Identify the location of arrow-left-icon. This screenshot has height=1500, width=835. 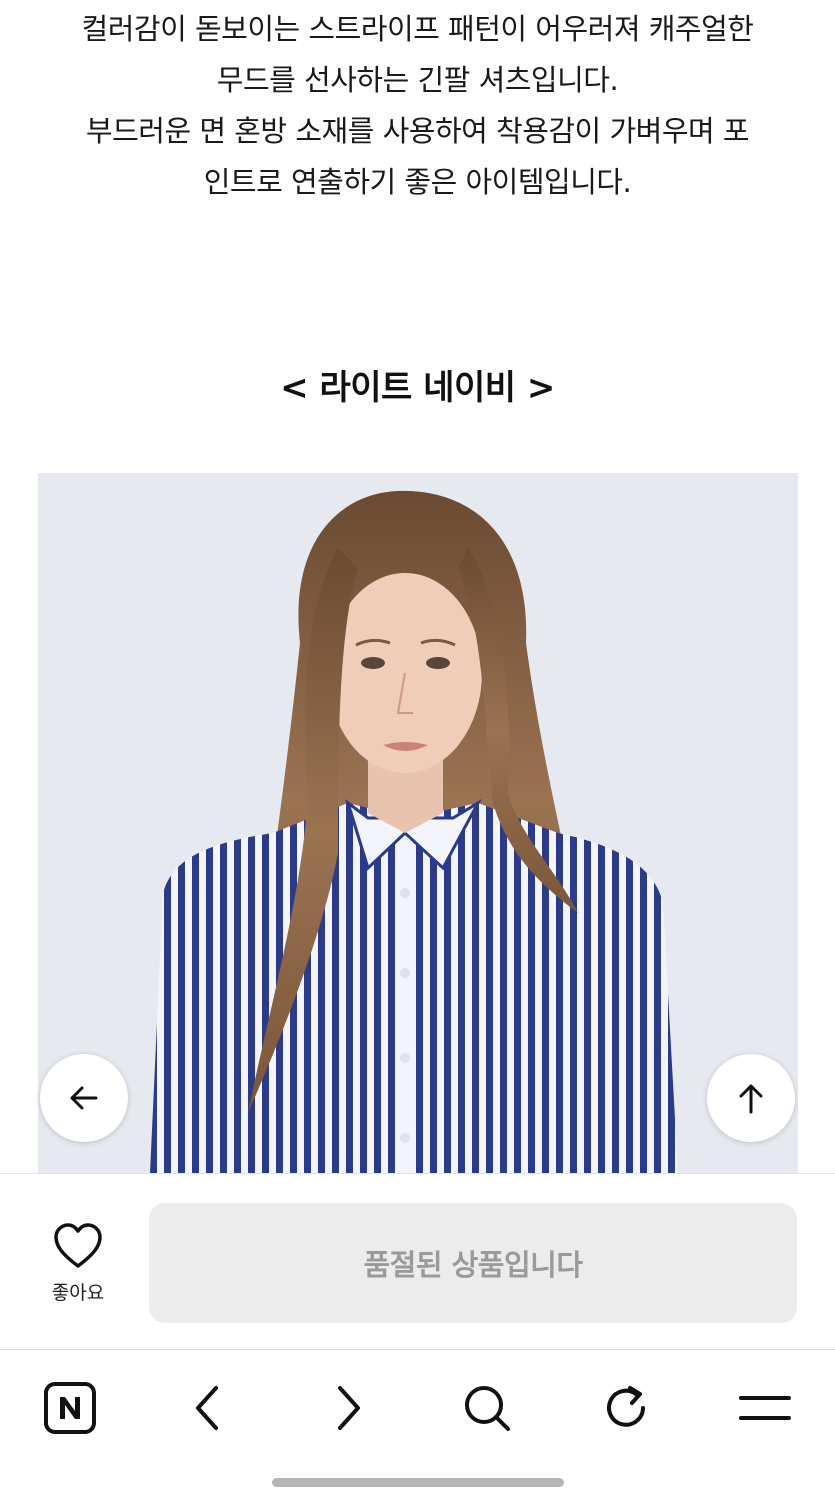
(84, 1098).